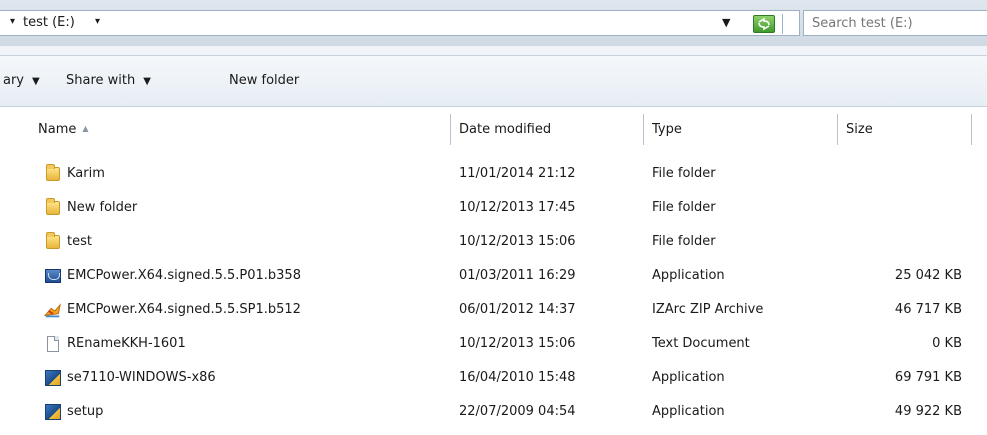 The height and width of the screenshot is (435, 987). Describe the element at coordinates (52, 310) in the screenshot. I see `zip-archive-icon` at that location.